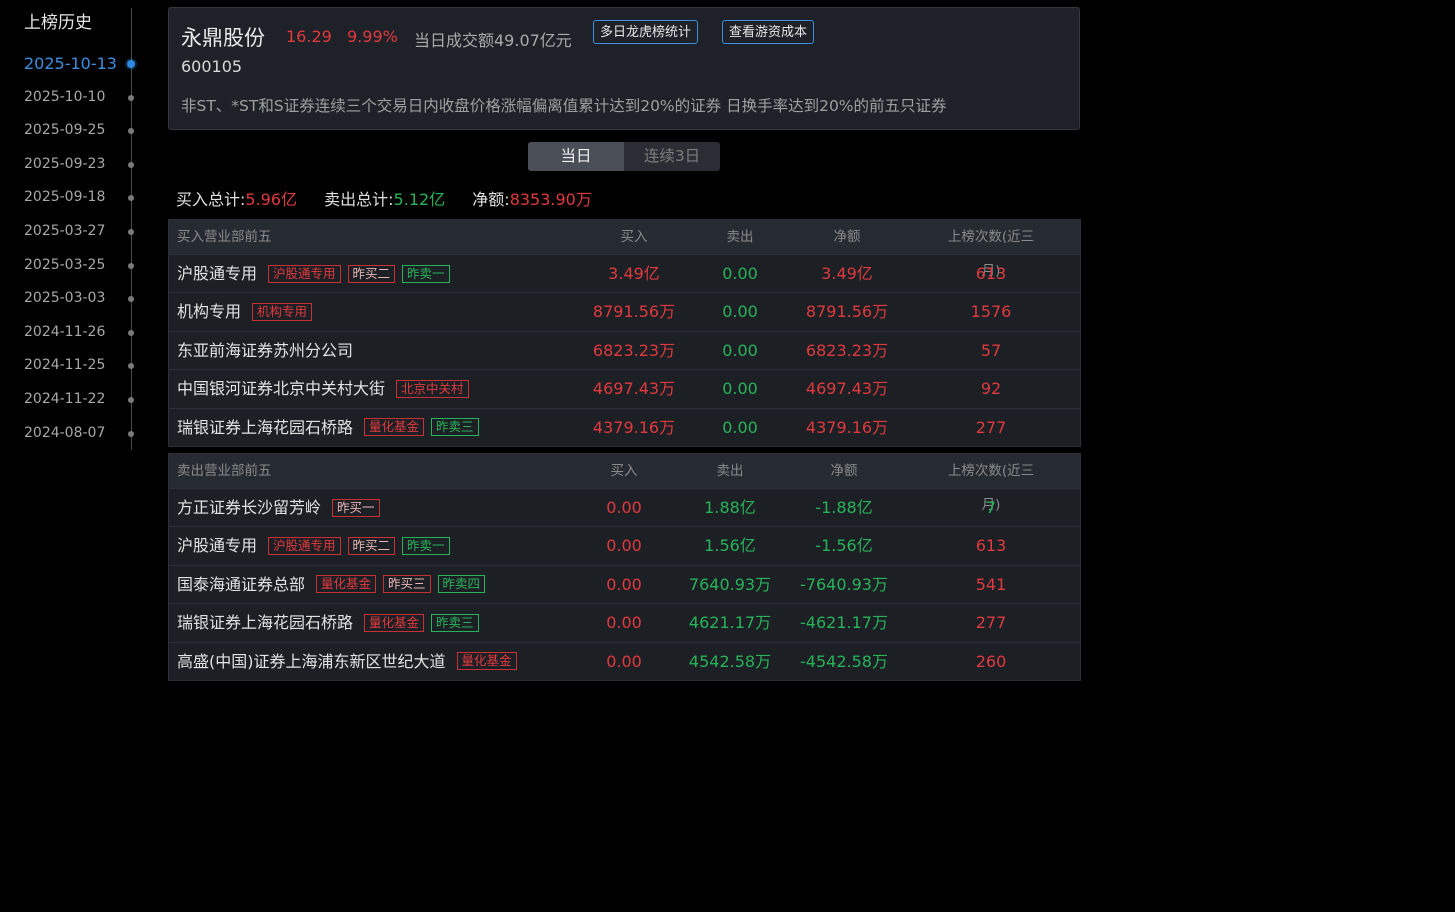 The width and height of the screenshot is (1455, 912). I want to click on broker-tag: 昨买一, so click(356, 507).